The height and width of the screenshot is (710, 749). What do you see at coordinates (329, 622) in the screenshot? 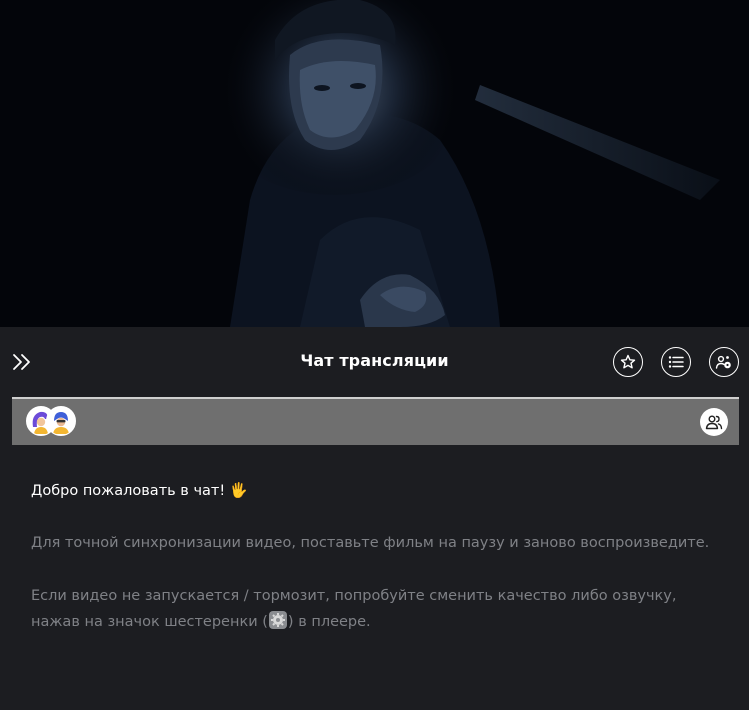
I see `quality-hint-text-end: ) в плеере.` at bounding box center [329, 622].